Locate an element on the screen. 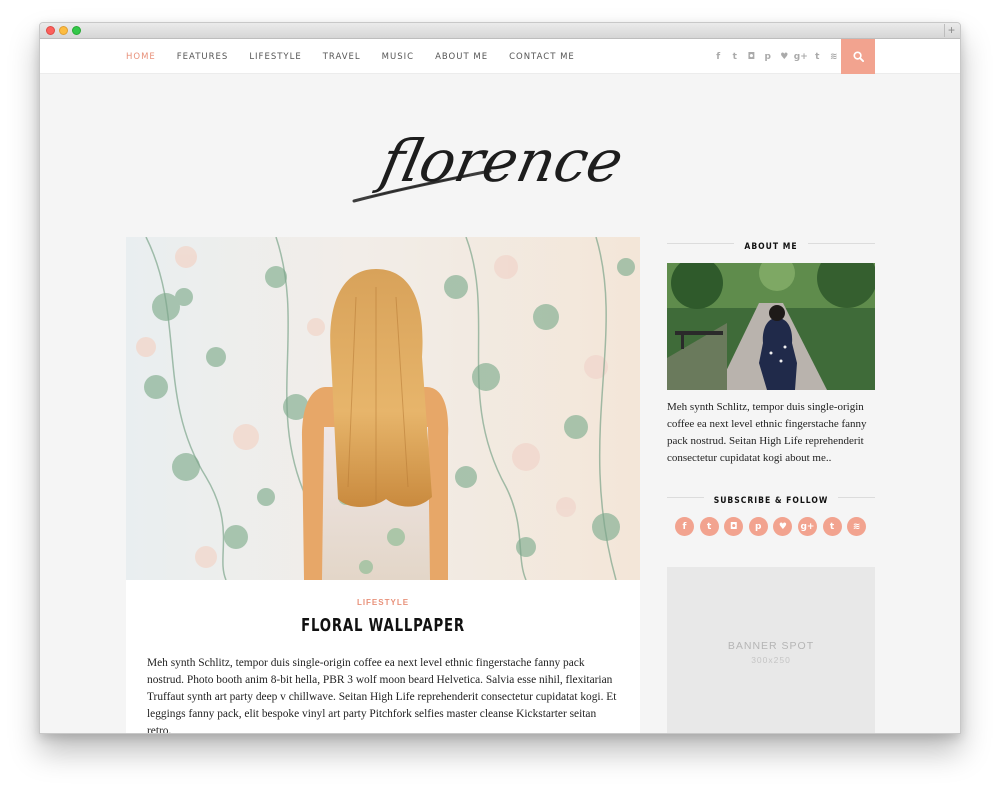  nav-item-lifestyle: LIFESTYLE is located at coordinates (275, 57).